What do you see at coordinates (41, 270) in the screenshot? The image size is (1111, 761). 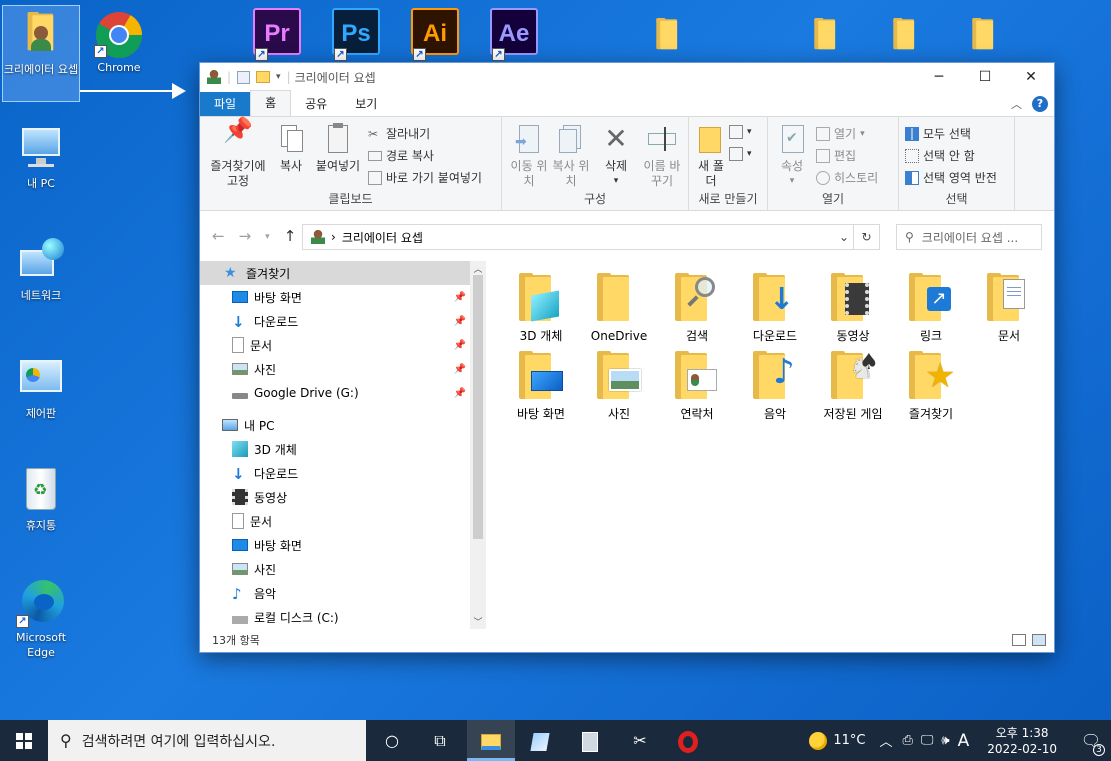 I see `desktop-icon-network: 네트워크` at bounding box center [41, 270].